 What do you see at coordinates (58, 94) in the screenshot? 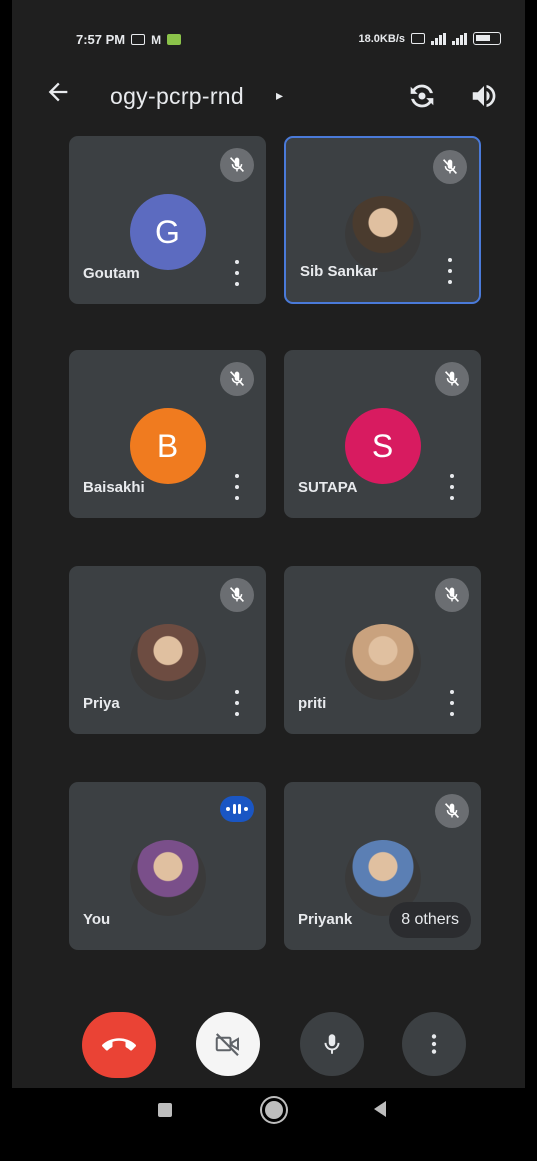
I see `back-arrow-icon` at bounding box center [58, 94].